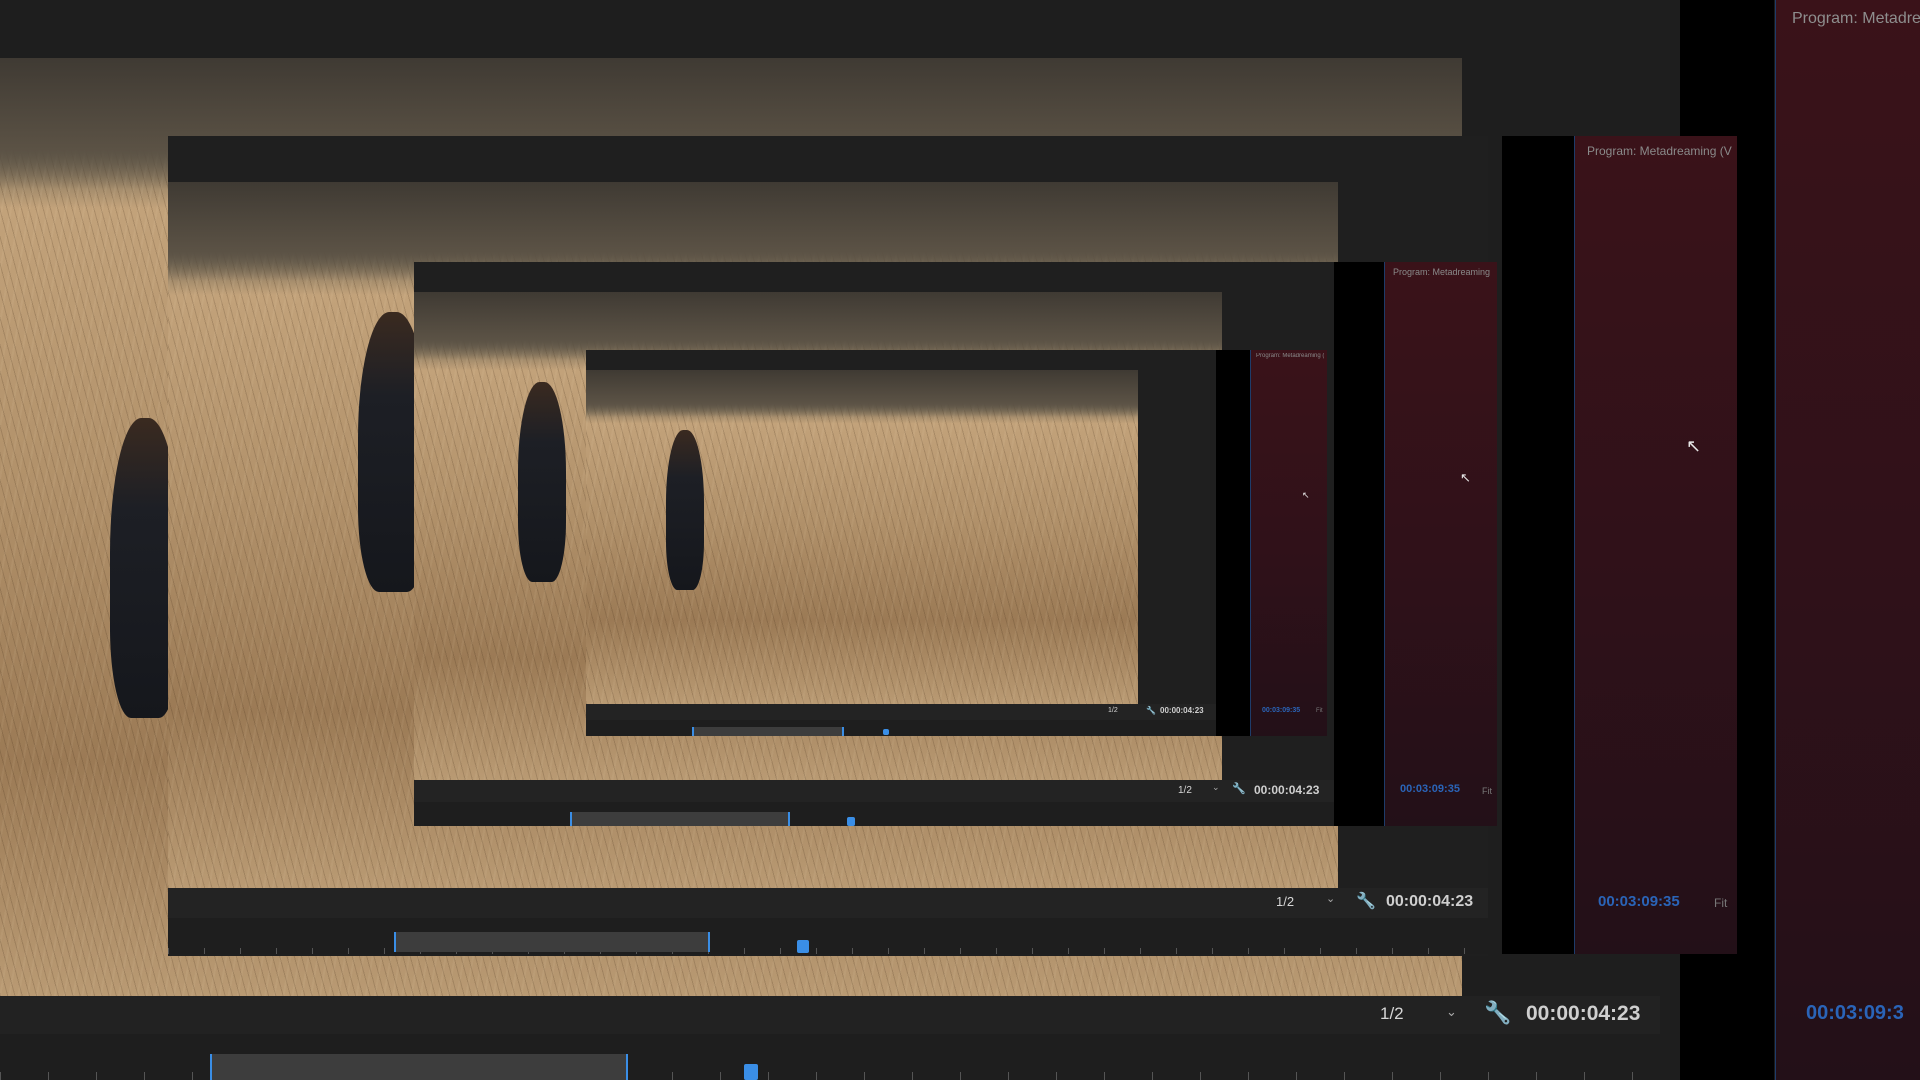 Image resolution: width=1920 pixels, height=1080 pixels. Describe the element at coordinates (751, 1072) in the screenshot. I see `playhead-l1` at that location.